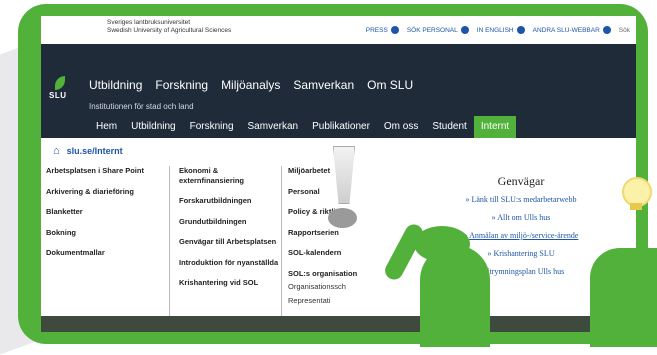 Image resolution: width=657 pixels, height=355 pixels. I want to click on breadcrumb-label: slu.se/Internt, so click(94, 151).